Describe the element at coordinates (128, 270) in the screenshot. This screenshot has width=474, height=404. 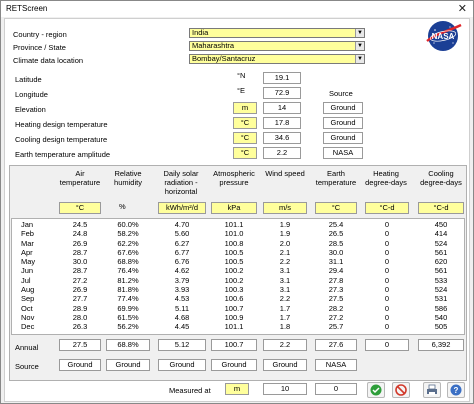
I see `table-cell: 76.4%` at that location.